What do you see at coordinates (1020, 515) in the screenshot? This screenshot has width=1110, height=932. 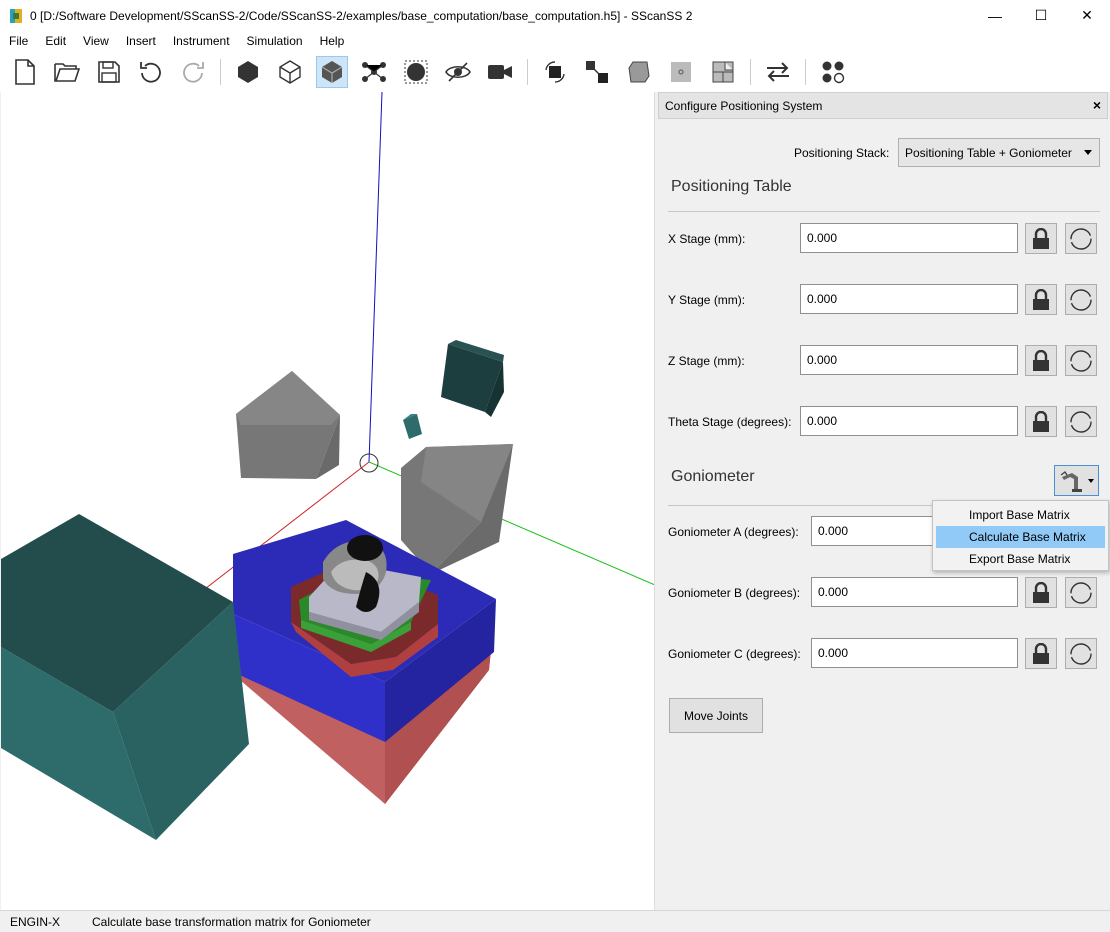 I see `import-base-matrix-item: Import Base Matrix` at bounding box center [1020, 515].